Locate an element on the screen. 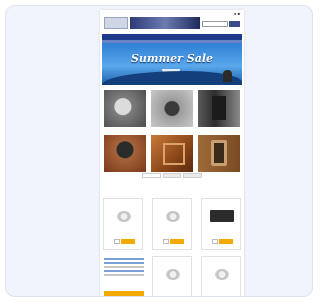 This screenshot has width=320, height=302. cart-icon: ■ is located at coordinates (239, 13).